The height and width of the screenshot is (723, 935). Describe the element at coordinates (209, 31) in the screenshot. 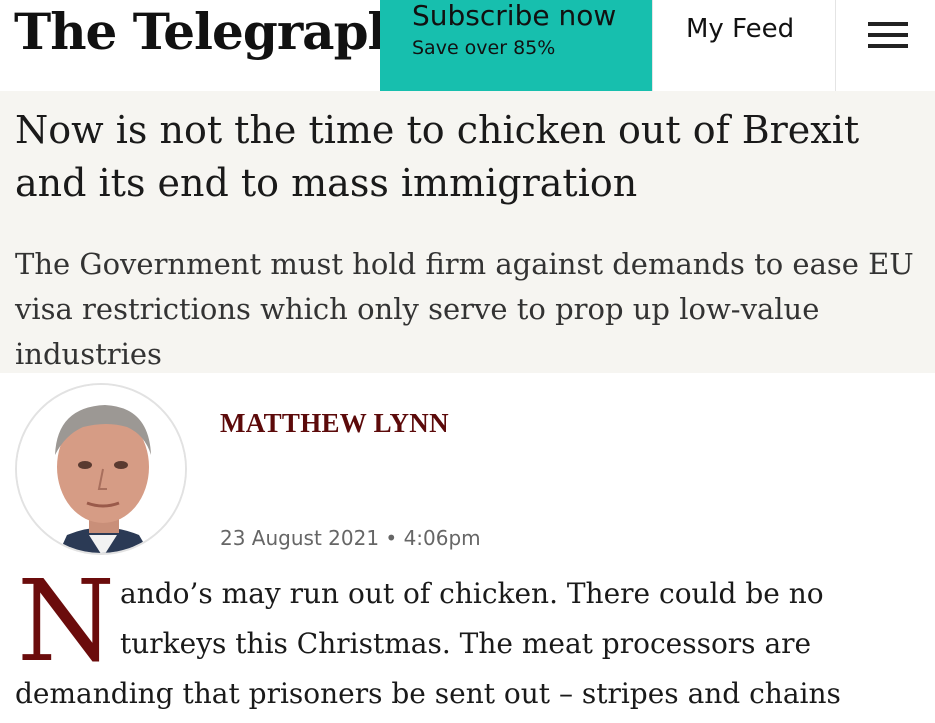

I see `telegraph-logo: The Telegraph` at that location.